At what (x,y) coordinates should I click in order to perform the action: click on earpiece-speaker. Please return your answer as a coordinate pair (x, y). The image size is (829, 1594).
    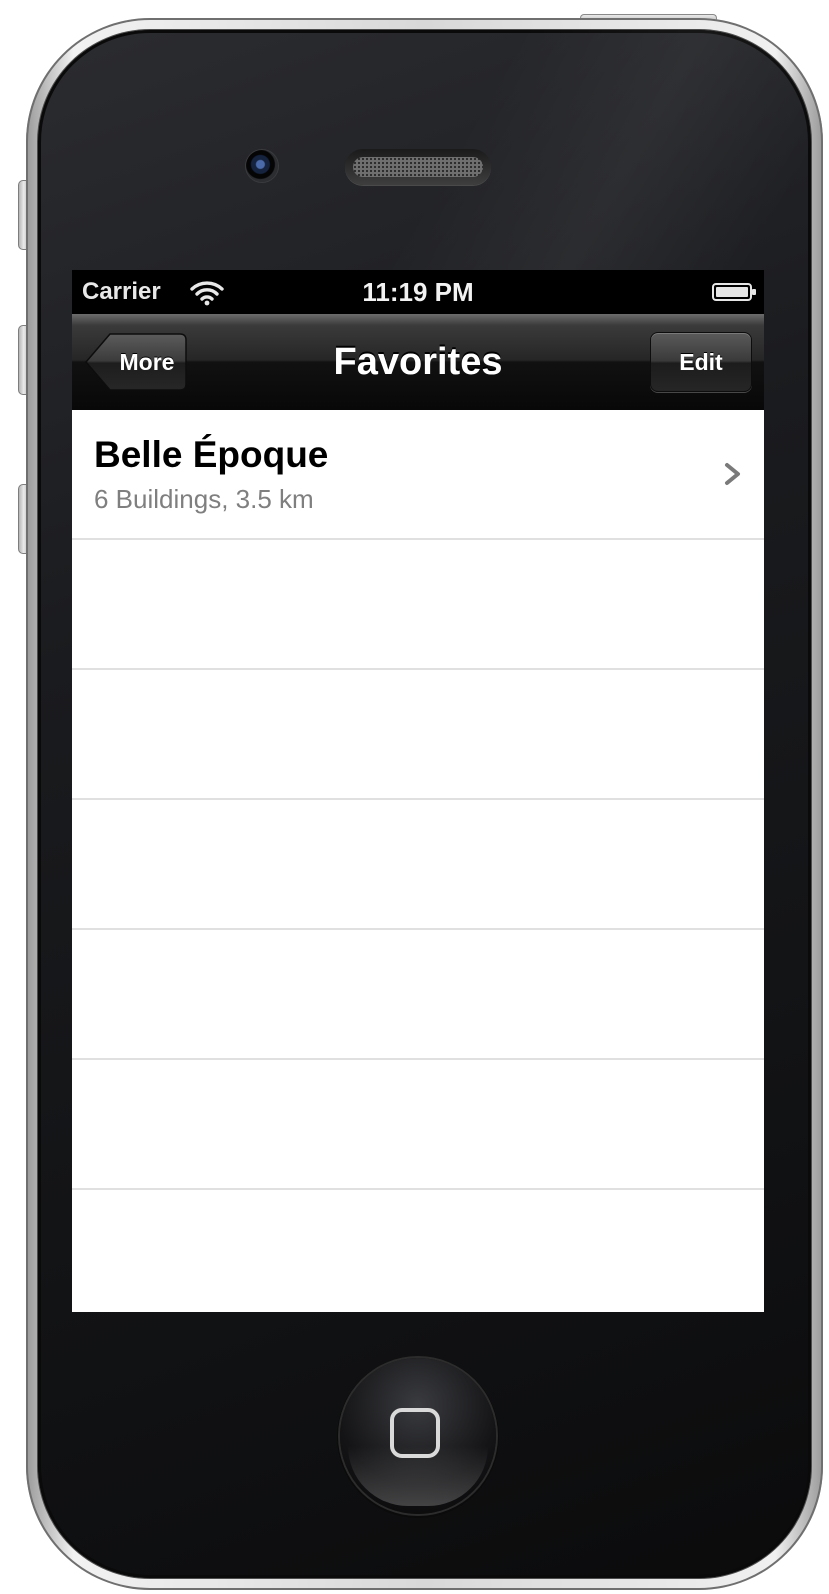
    Looking at the image, I should click on (418, 167).